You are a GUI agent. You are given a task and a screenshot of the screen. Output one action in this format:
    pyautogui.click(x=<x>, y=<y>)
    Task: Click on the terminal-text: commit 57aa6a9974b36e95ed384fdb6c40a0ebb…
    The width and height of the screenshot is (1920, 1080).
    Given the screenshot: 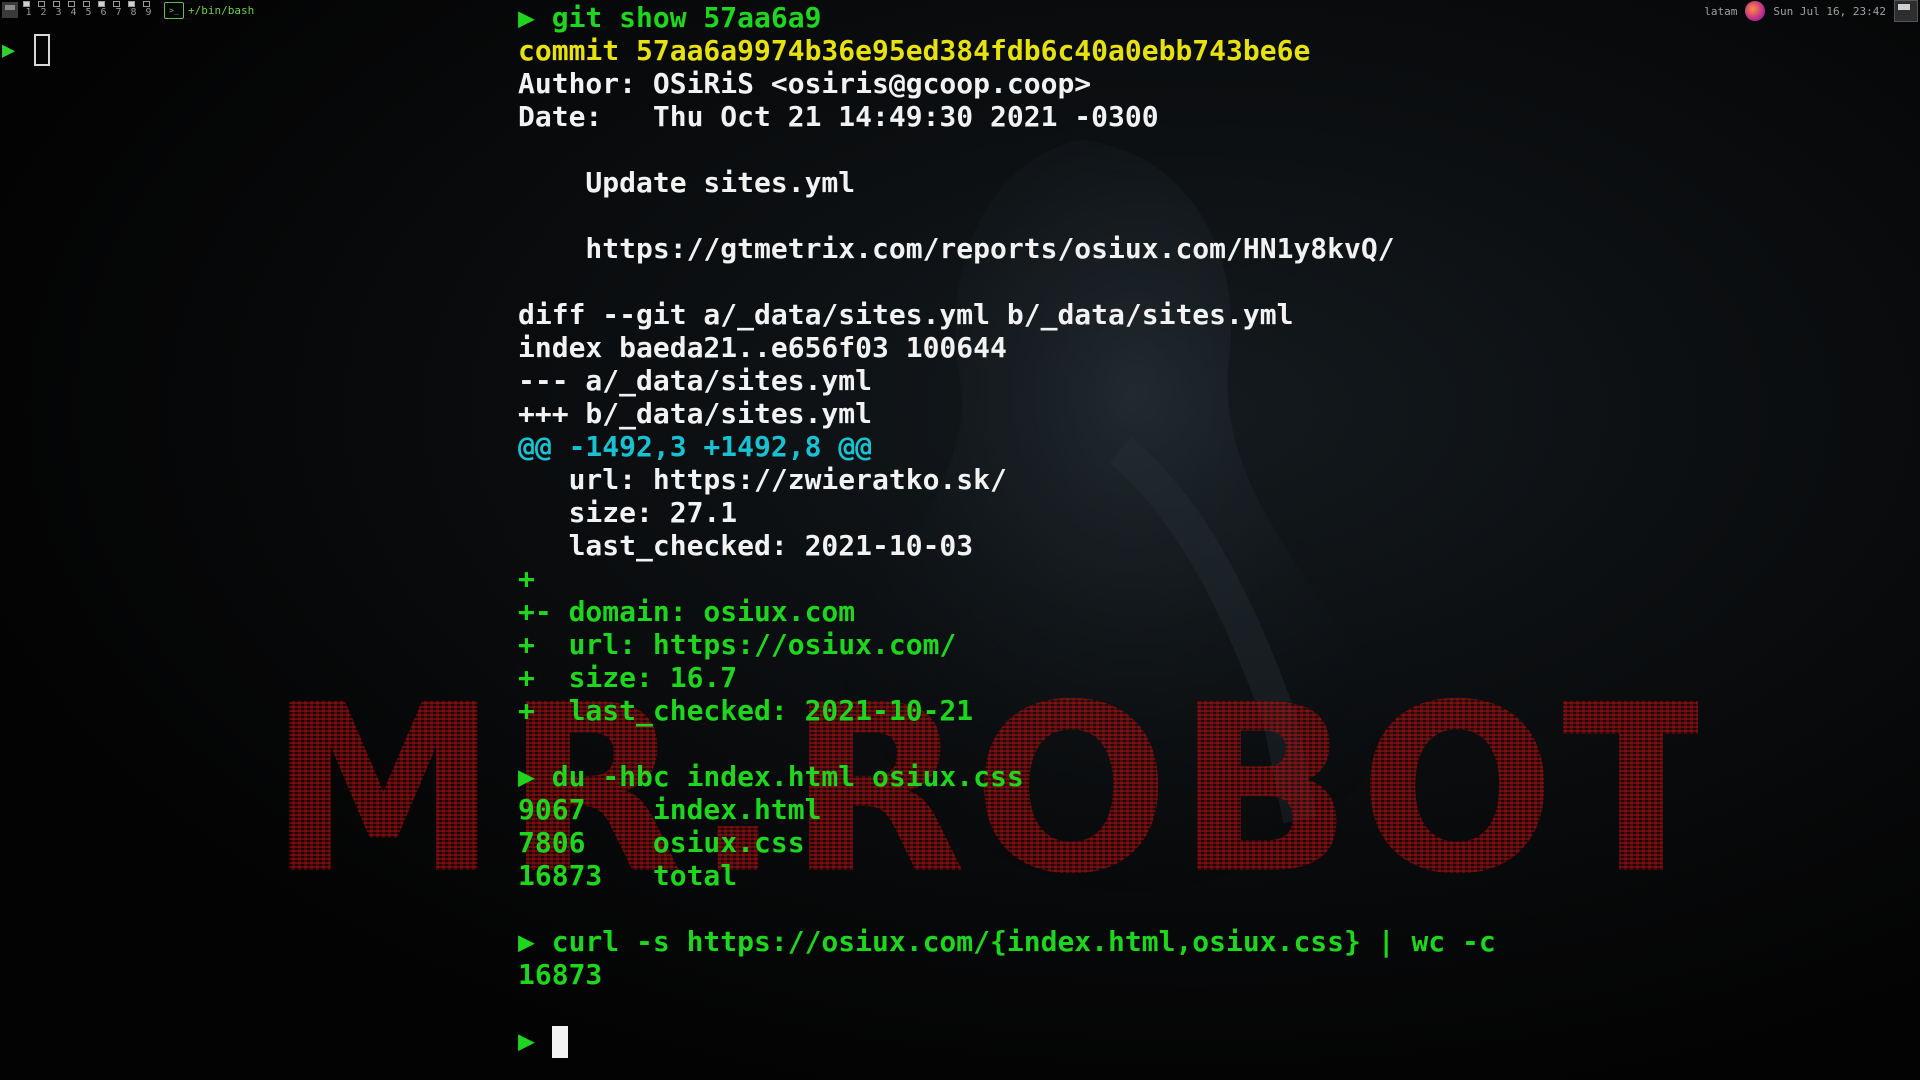 What is the action you would take?
    pyautogui.click(x=914, y=50)
    